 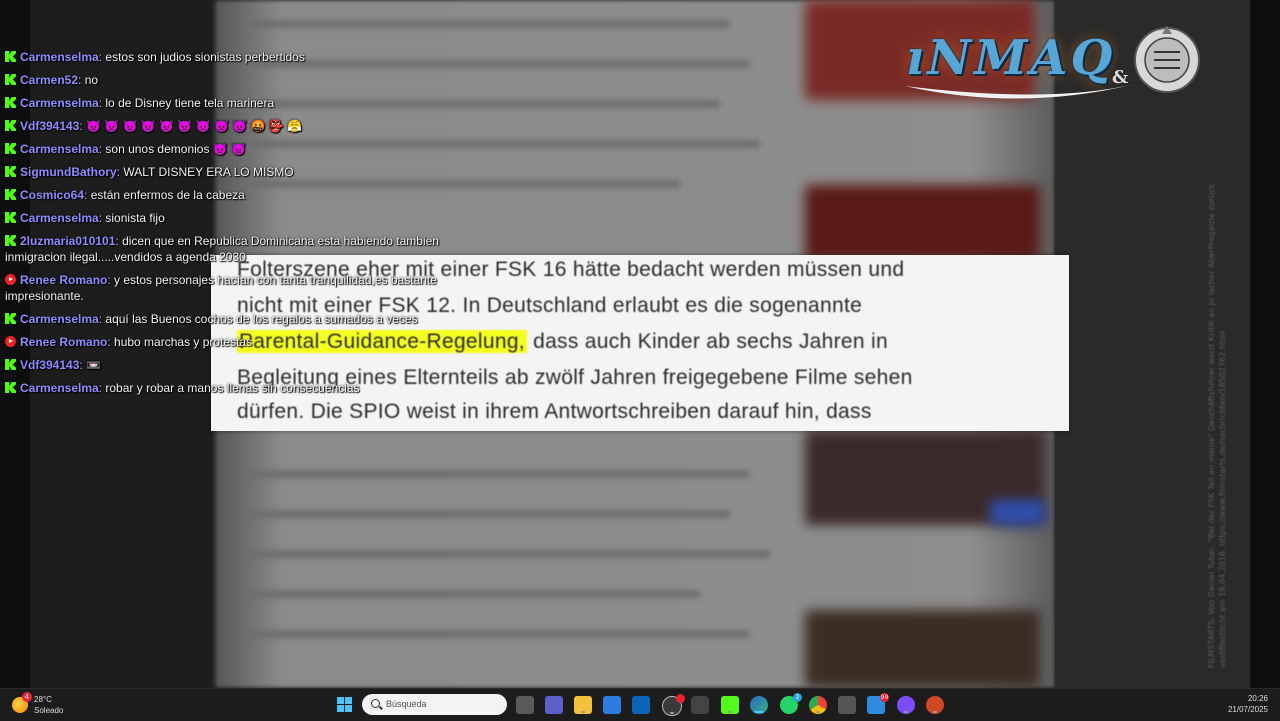 What do you see at coordinates (135, 218) in the screenshot?
I see `chat-text: sionista fijo` at bounding box center [135, 218].